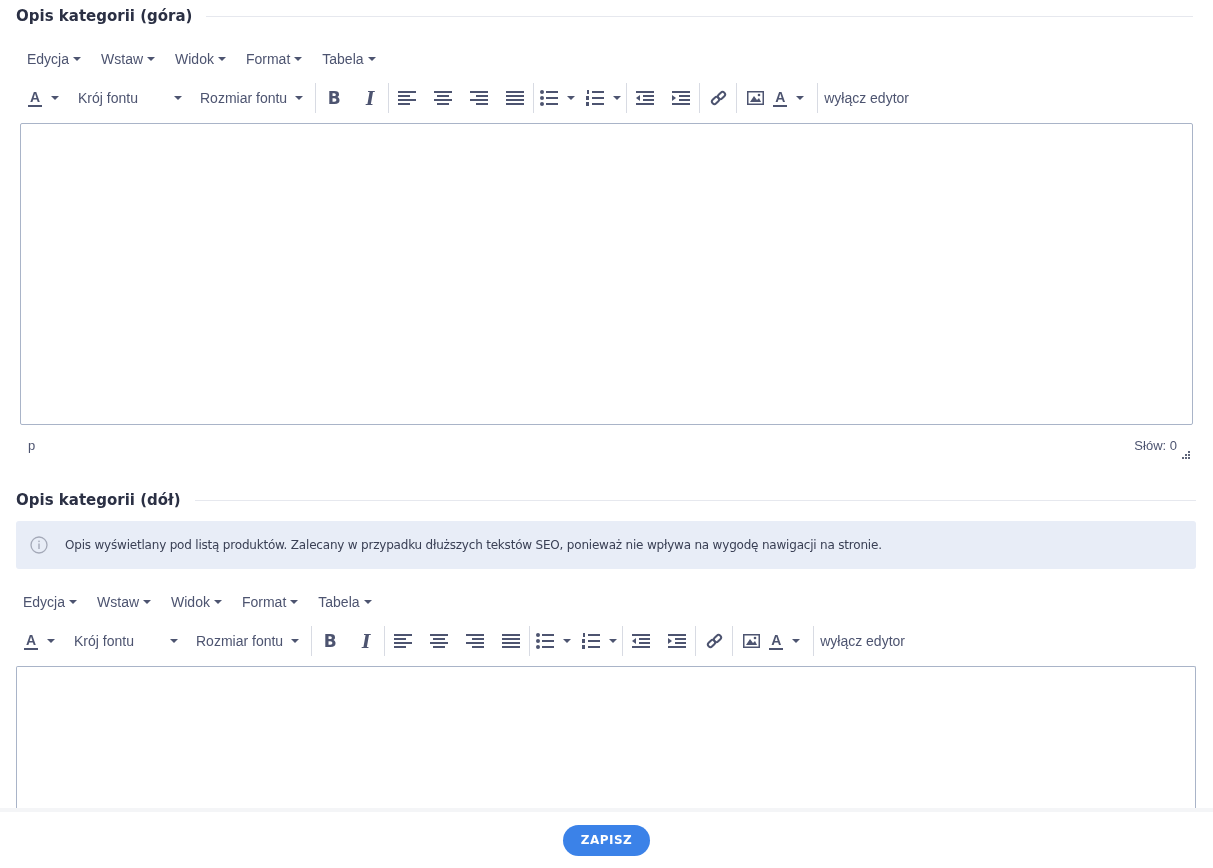 Image resolution: width=1213 pixels, height=868 pixels. What do you see at coordinates (98, 500) in the screenshot?
I see `section-title: Opis kategorii (dół)` at bounding box center [98, 500].